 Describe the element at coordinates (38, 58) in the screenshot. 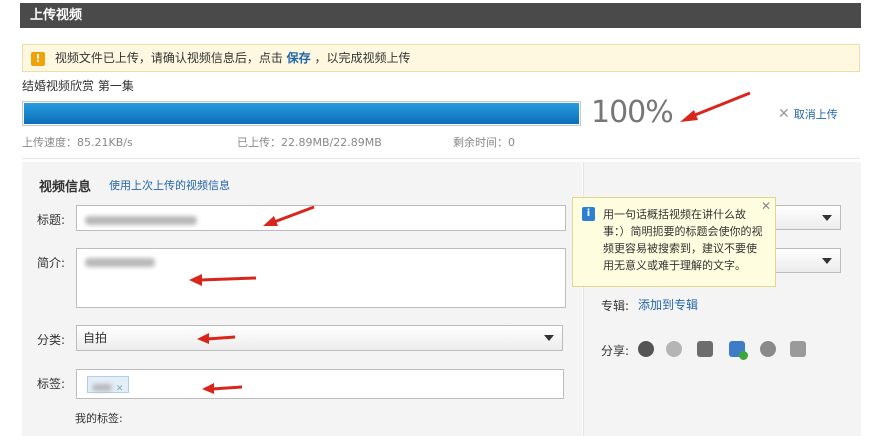

I see `warning-icon: !` at that location.